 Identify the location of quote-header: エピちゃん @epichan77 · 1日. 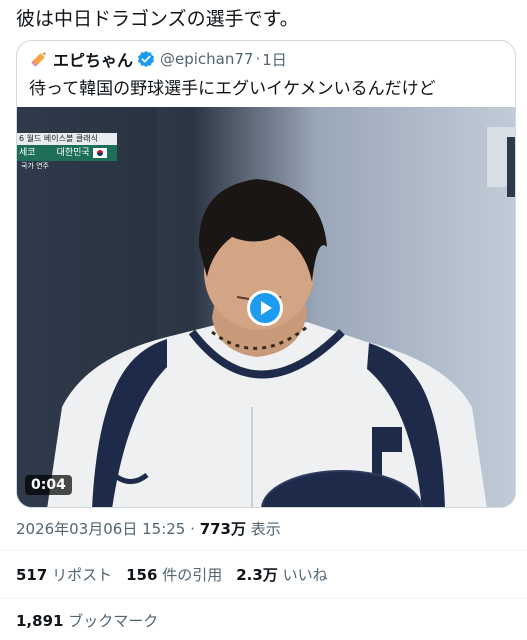
(158, 59).